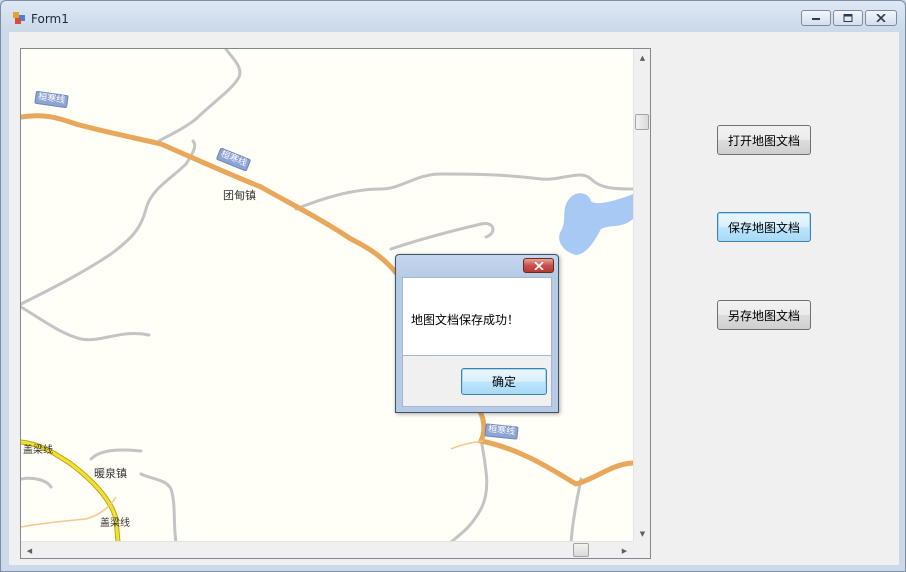 This screenshot has width=906, height=572. Describe the element at coordinates (624, 550) in the screenshot. I see `scroll-right-icon: ▶` at that location.